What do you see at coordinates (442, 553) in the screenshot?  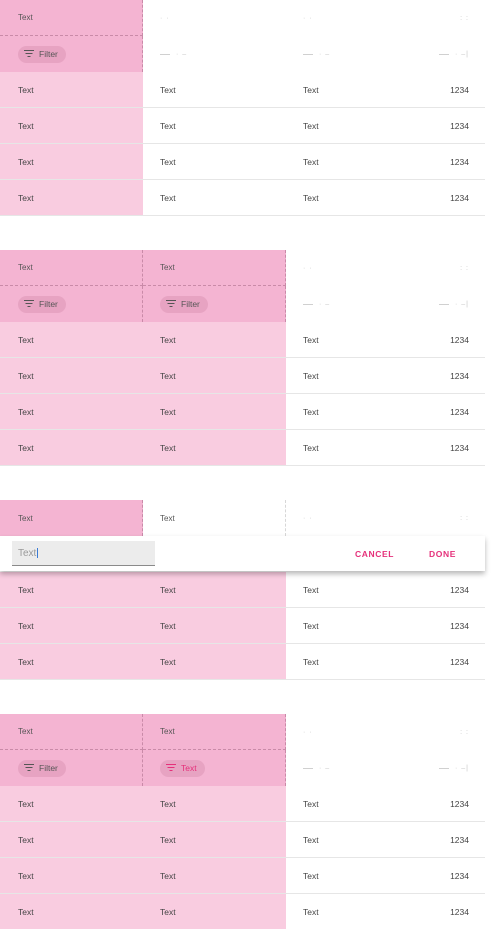 I see `done-button: DONE` at bounding box center [442, 553].